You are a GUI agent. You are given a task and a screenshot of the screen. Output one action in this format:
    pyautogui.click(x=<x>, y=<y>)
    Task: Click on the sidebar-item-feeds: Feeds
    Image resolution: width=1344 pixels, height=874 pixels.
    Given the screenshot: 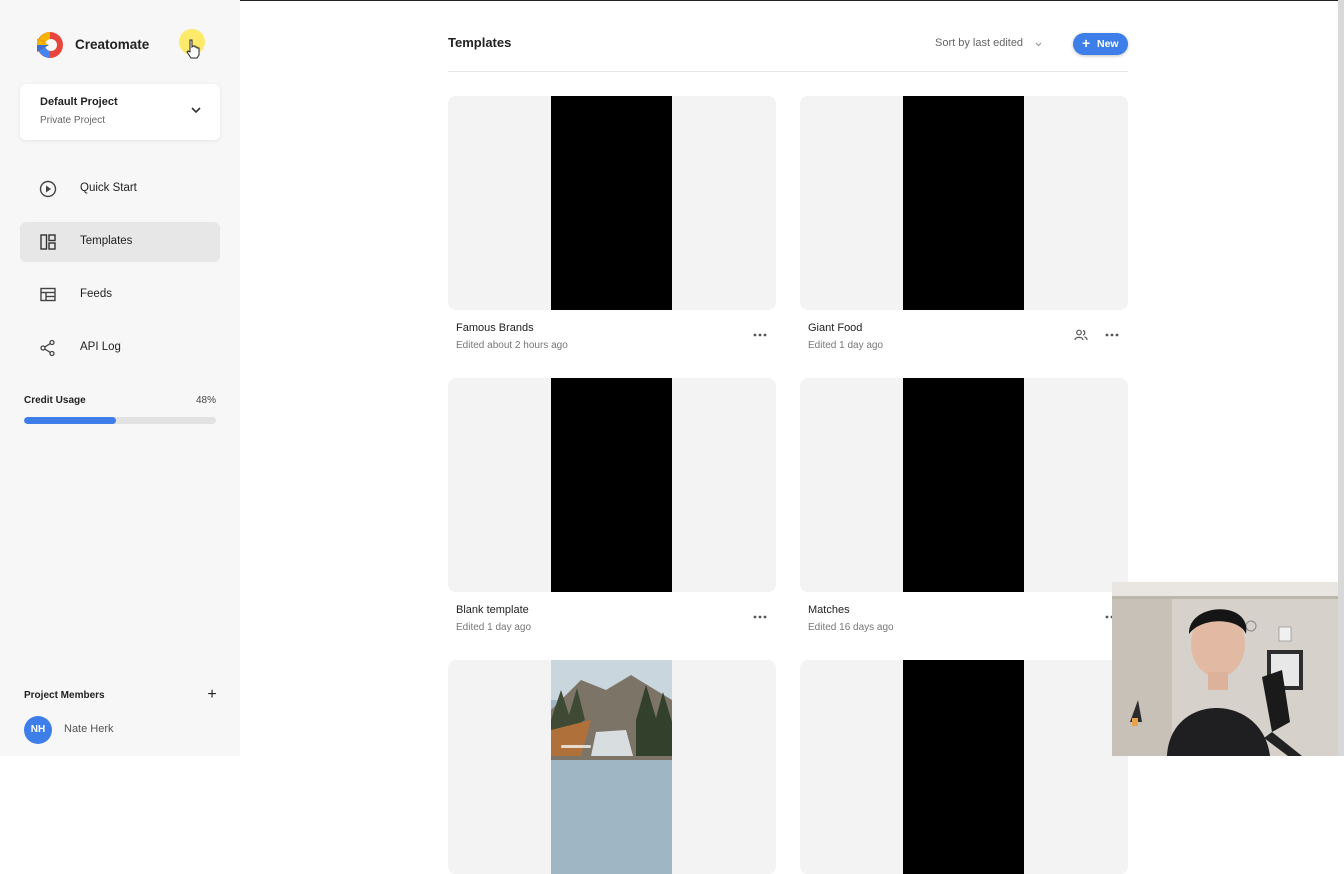 What is the action you would take?
    pyautogui.click(x=120, y=295)
    